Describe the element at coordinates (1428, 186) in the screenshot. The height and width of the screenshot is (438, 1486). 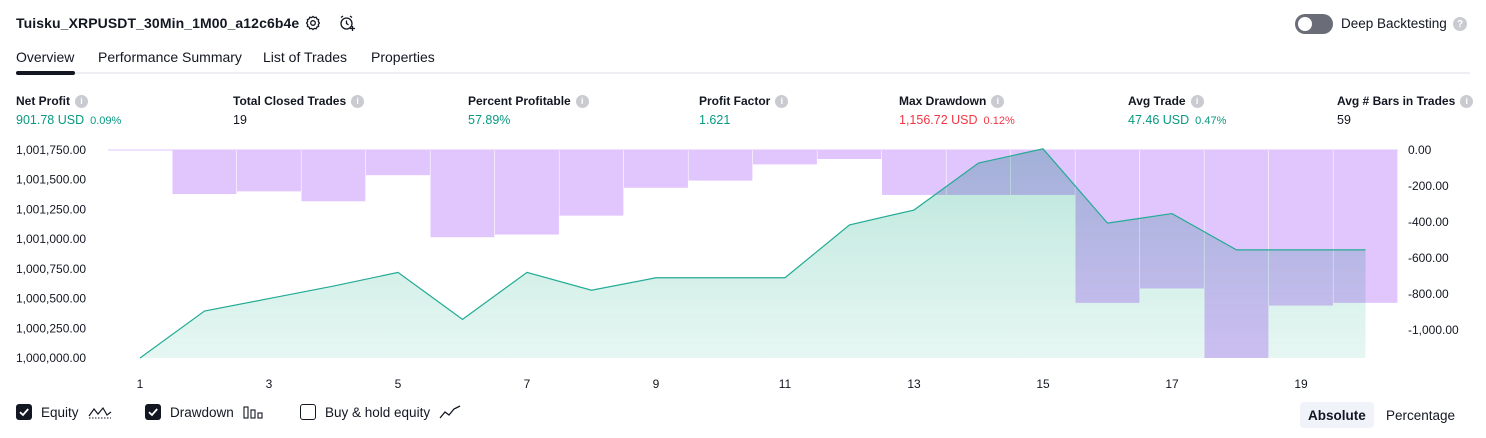
I see `y-axis-right-tick: -200.00` at that location.